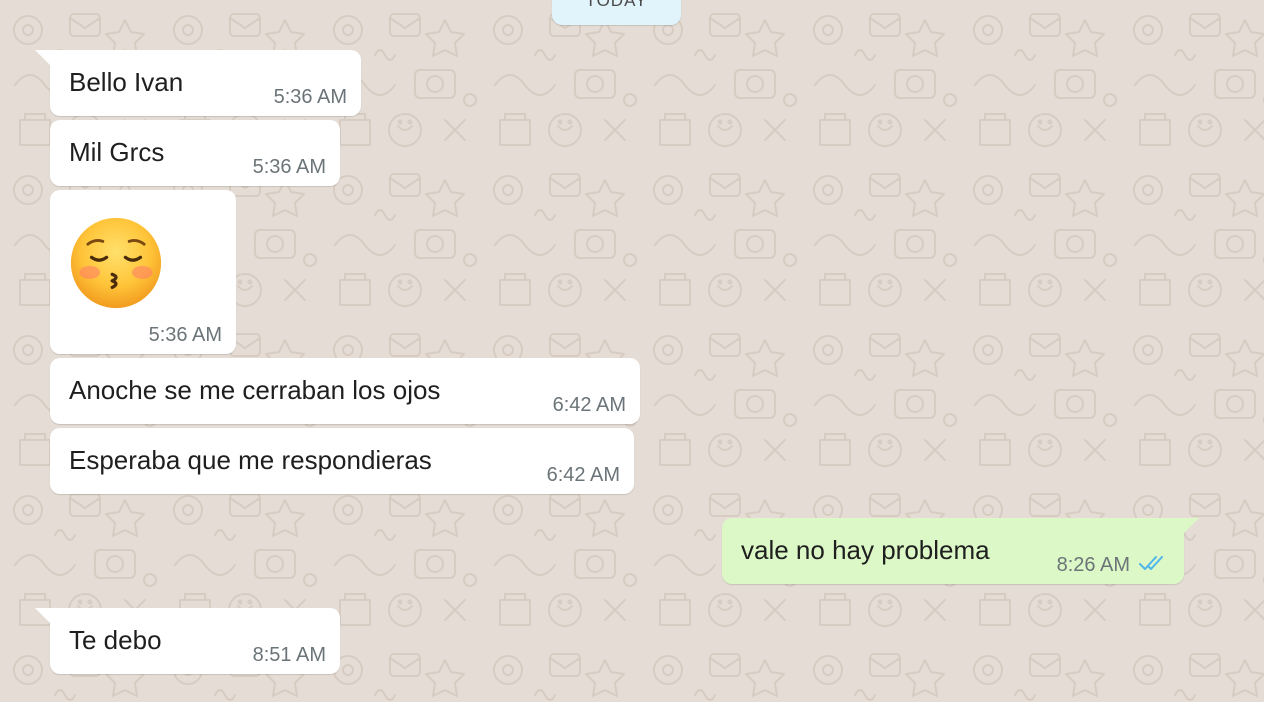  I want to click on message-text: Te debo, so click(115, 640).